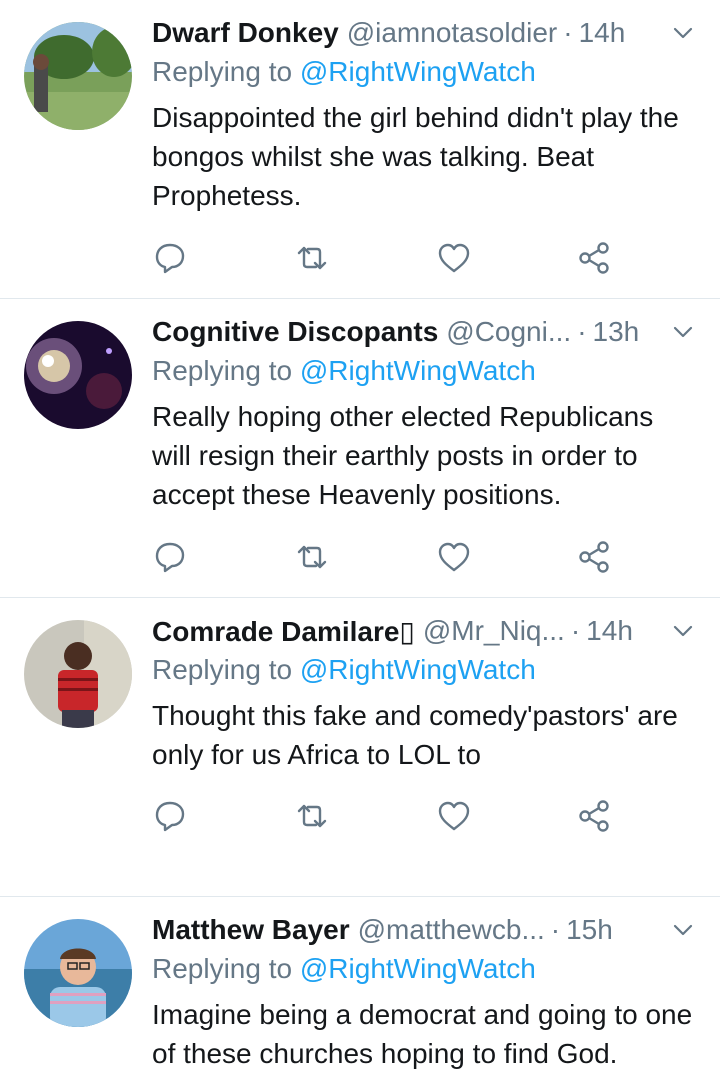  Describe the element at coordinates (283, 631) in the screenshot. I see `user-name: Comrade Damilare▯` at that location.